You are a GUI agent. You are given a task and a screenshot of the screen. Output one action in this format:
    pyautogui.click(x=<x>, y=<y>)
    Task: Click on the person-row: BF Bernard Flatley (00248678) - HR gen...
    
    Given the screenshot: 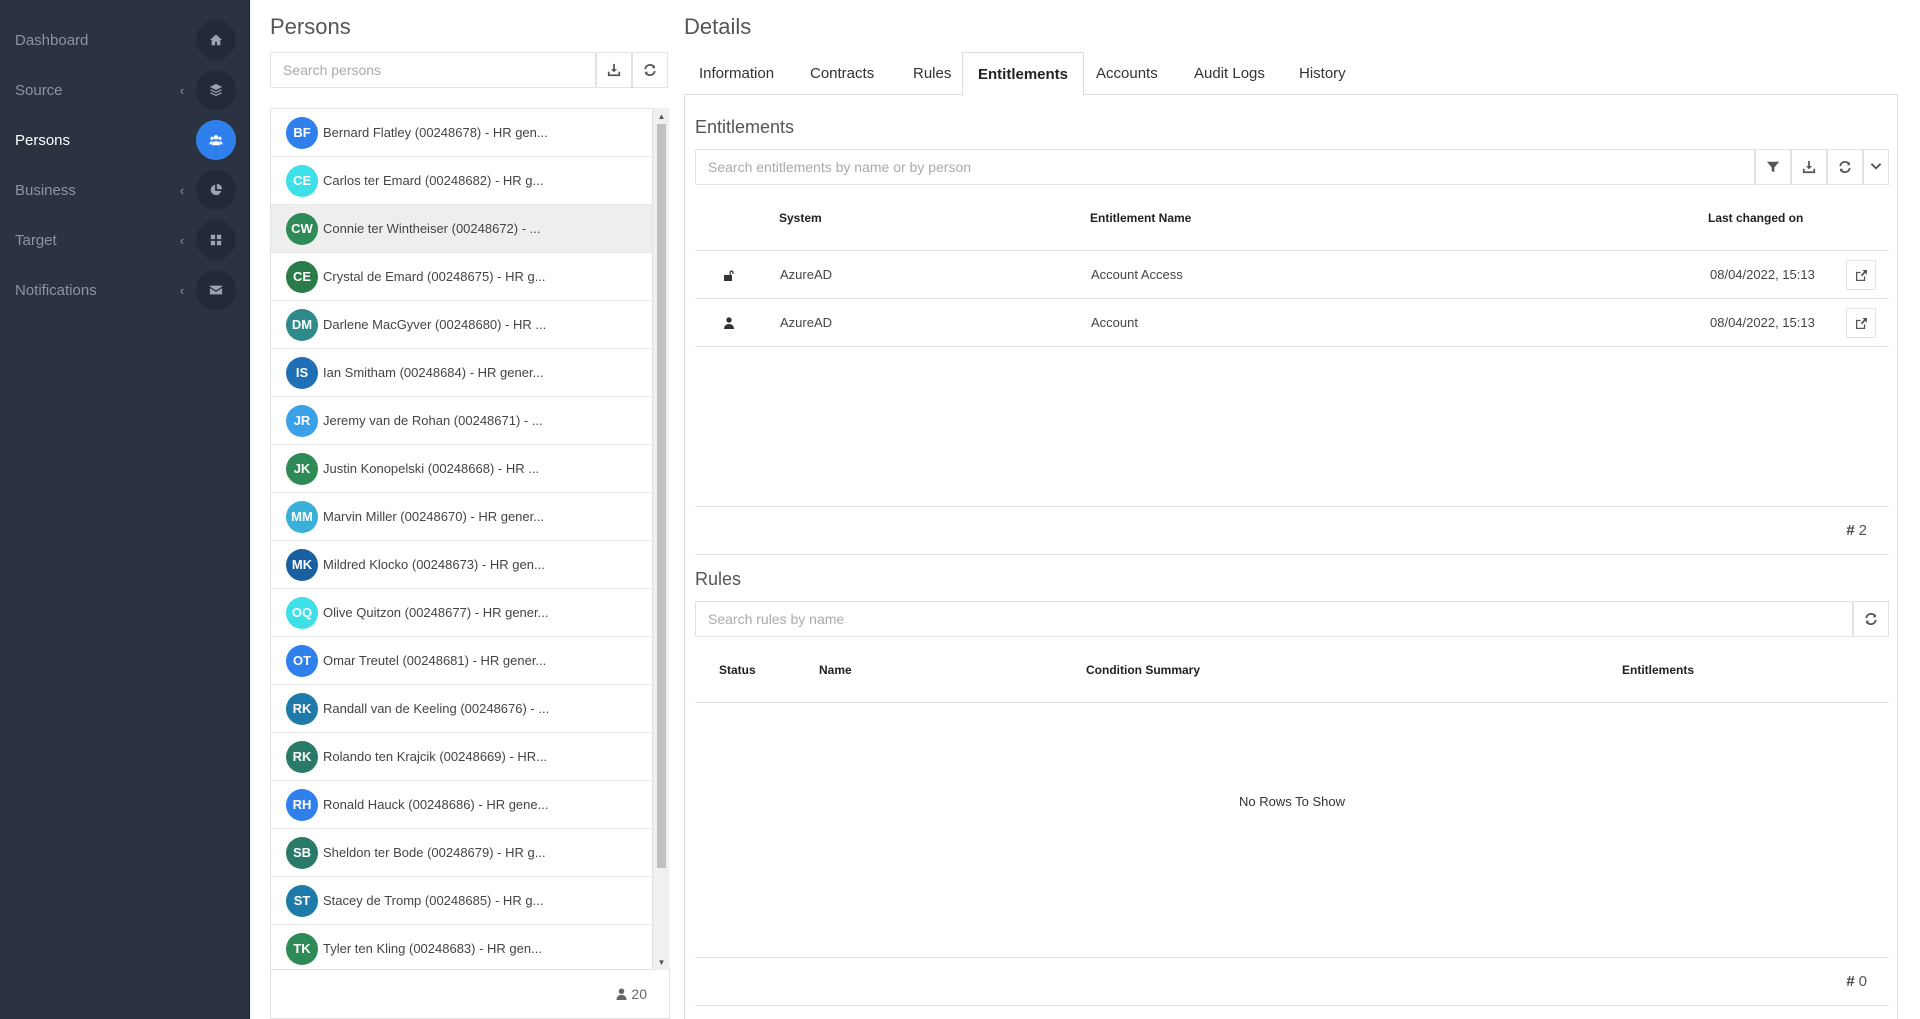 What is the action you would take?
    pyautogui.click(x=461, y=133)
    